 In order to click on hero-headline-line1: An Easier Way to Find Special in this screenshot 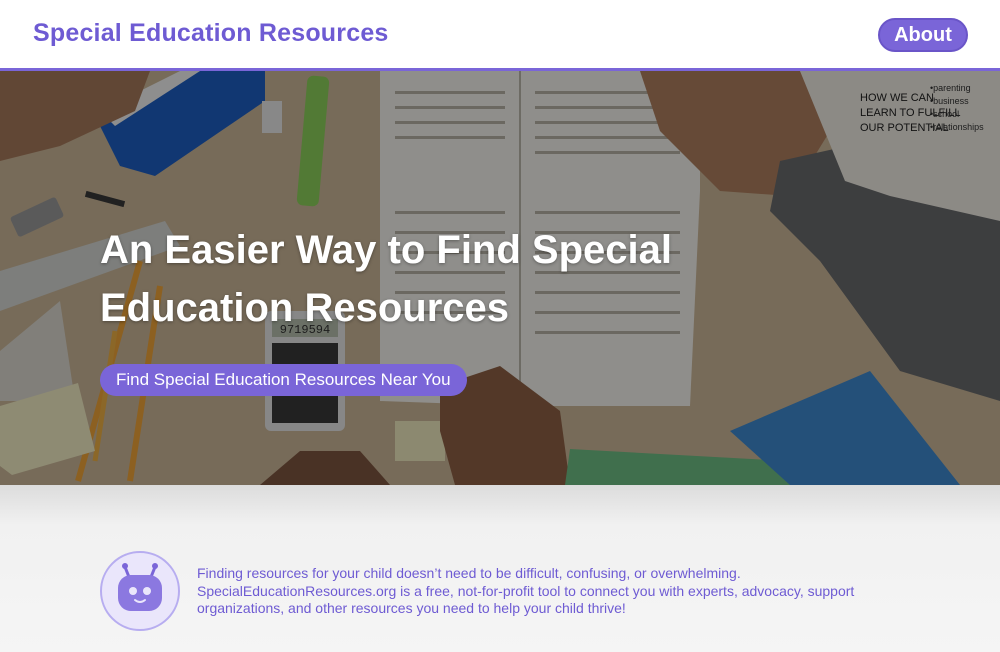, I will do `click(386, 250)`.